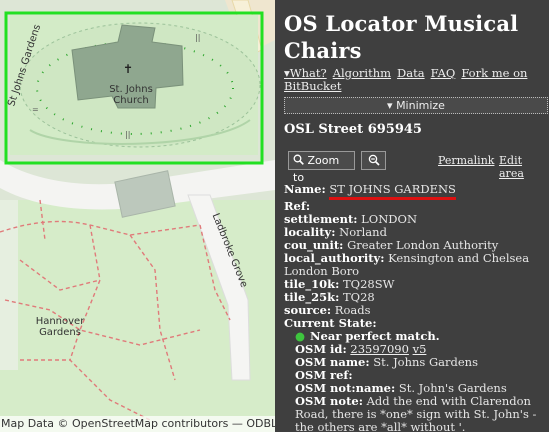 The height and width of the screenshot is (432, 549). What do you see at coordinates (353, 129) in the screenshot?
I see `street-title: OSL Street 695945` at bounding box center [353, 129].